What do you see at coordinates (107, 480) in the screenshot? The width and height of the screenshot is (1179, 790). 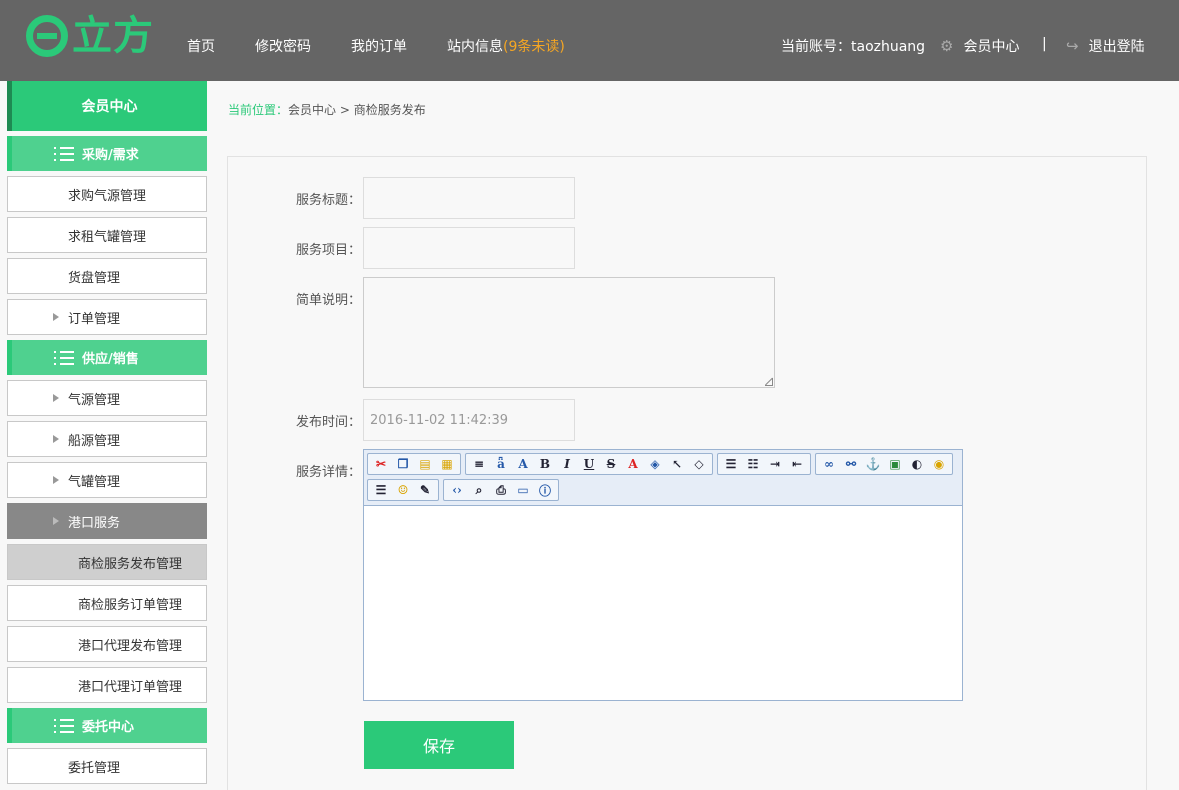 I see `sidebar-item-tank: 气罐管理` at bounding box center [107, 480].